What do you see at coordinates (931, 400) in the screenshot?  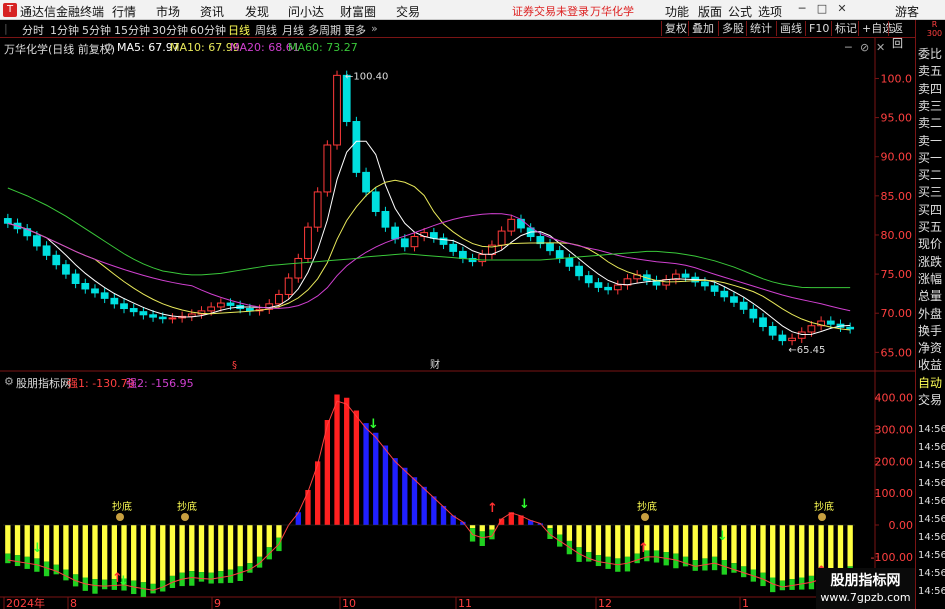 I see `side-item: 交易` at bounding box center [931, 400].